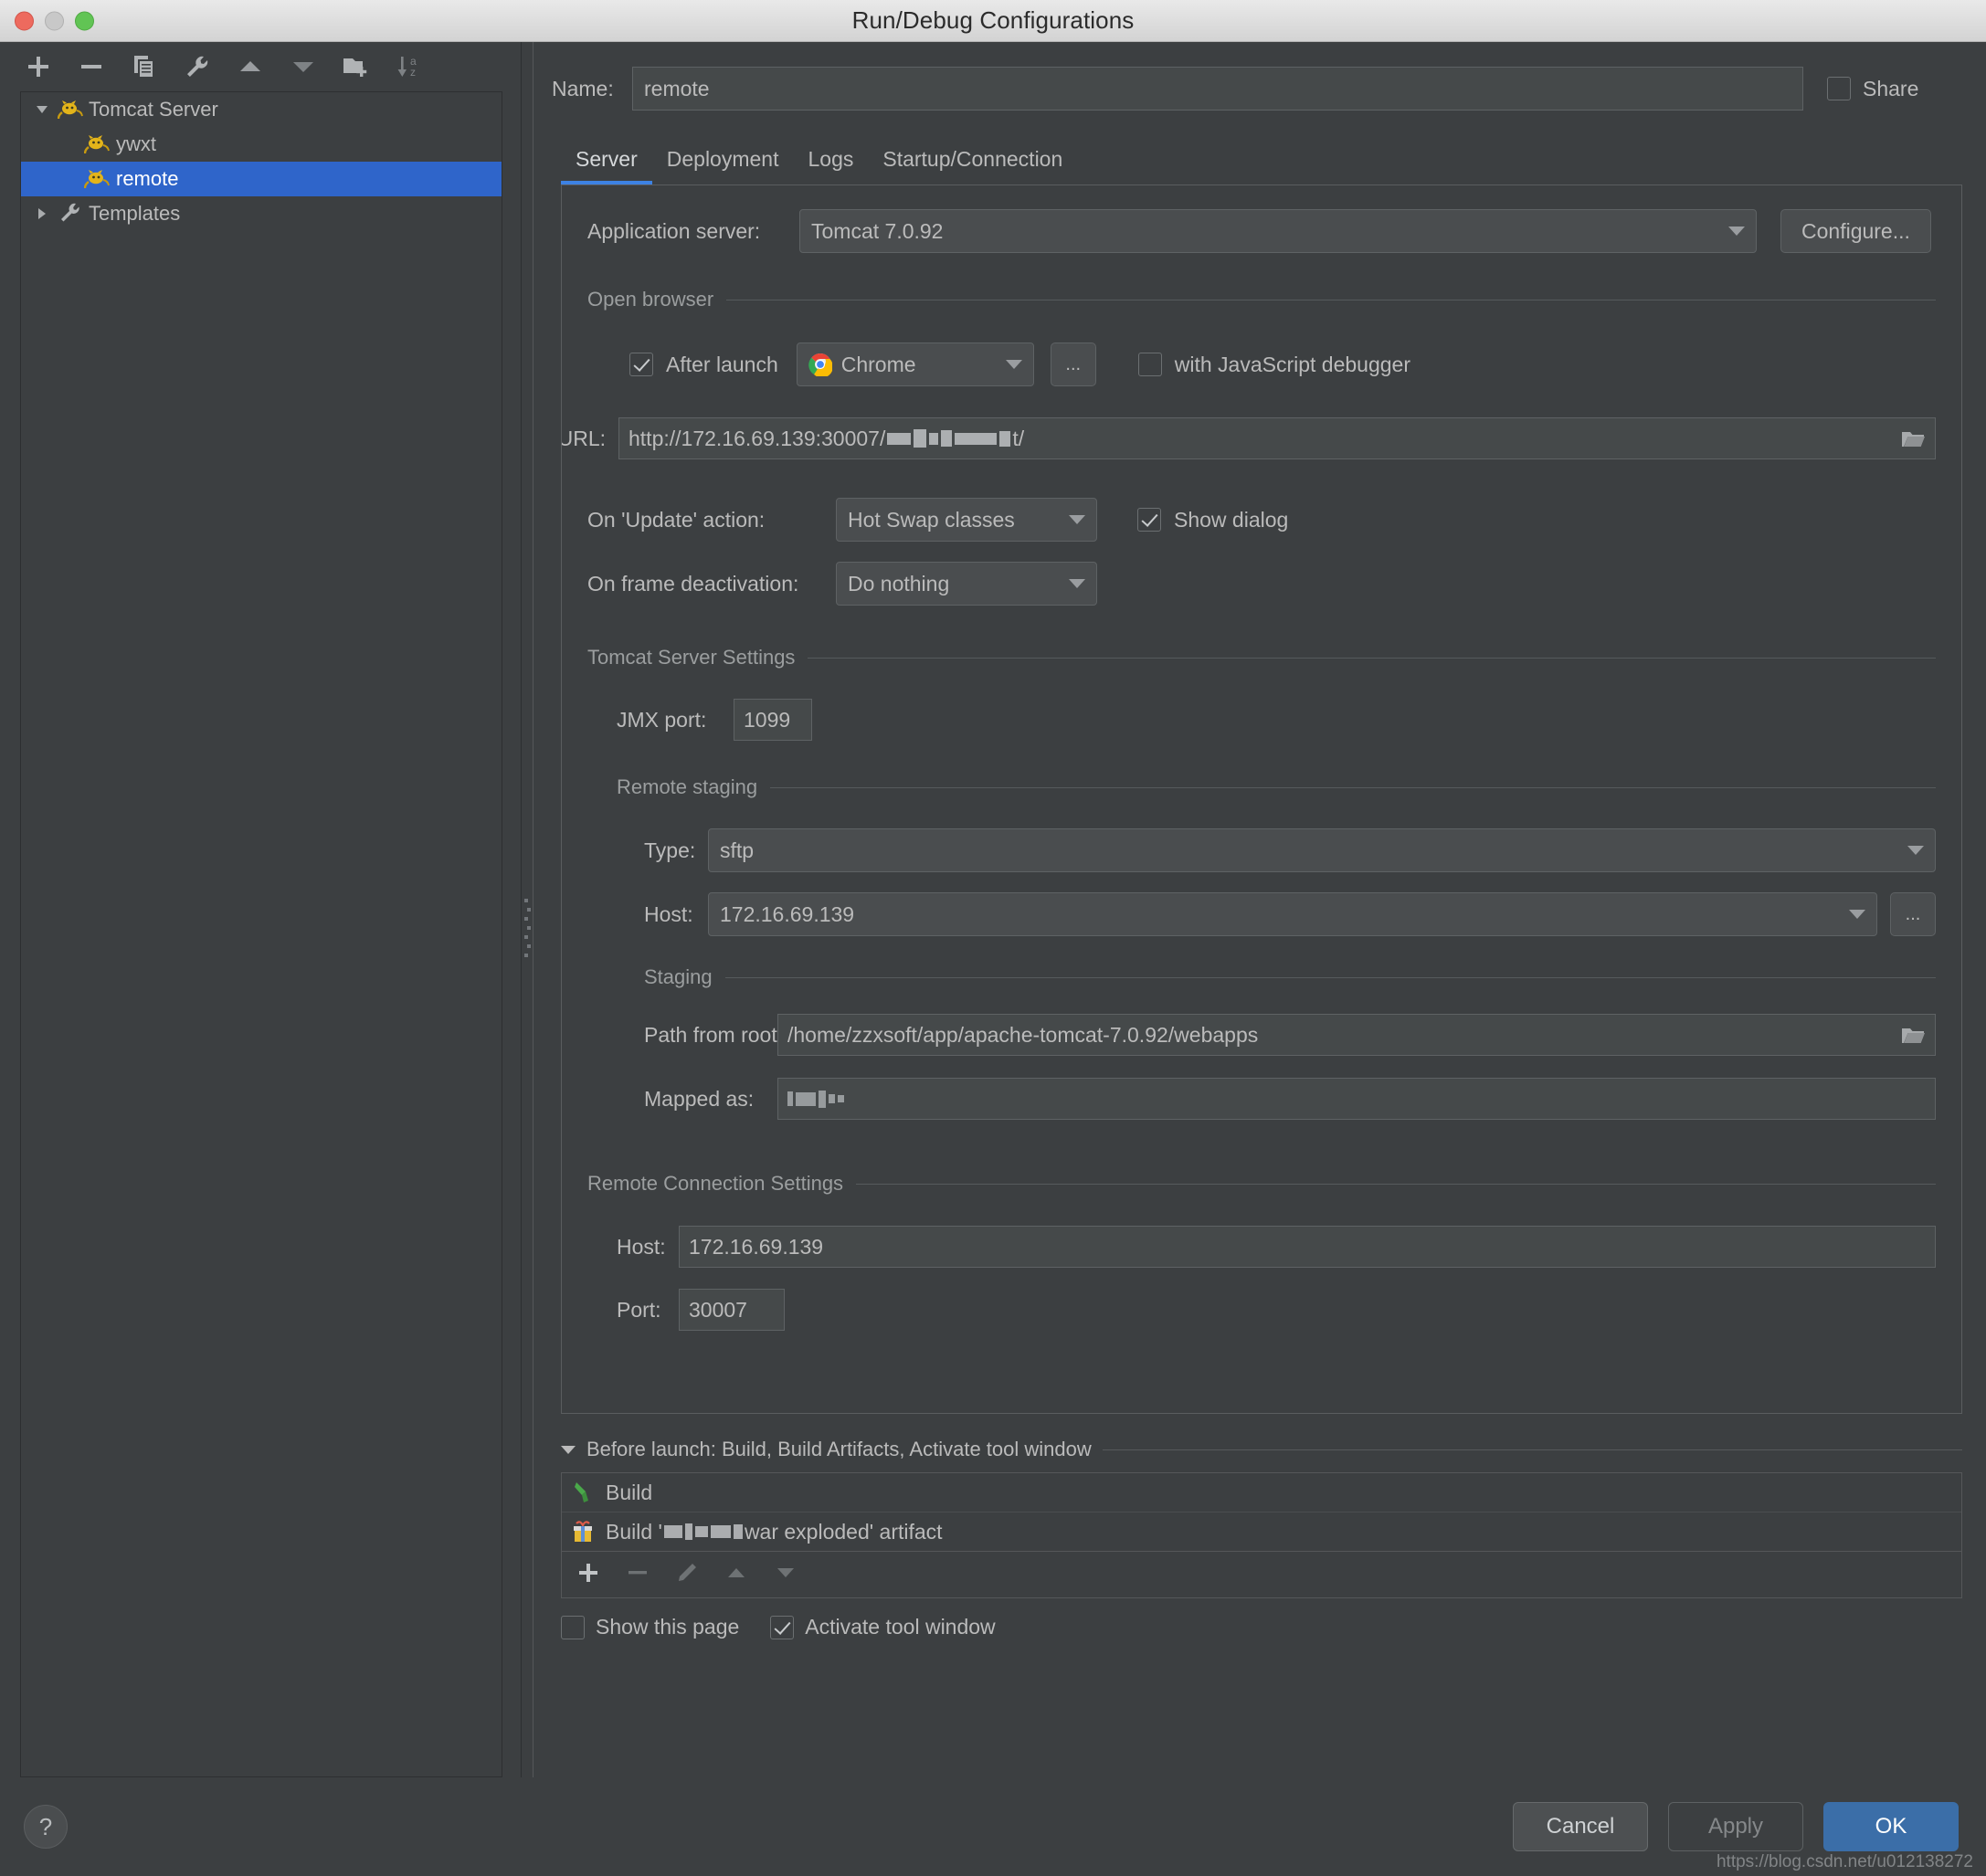  I want to click on ok-button: OK, so click(1891, 1826).